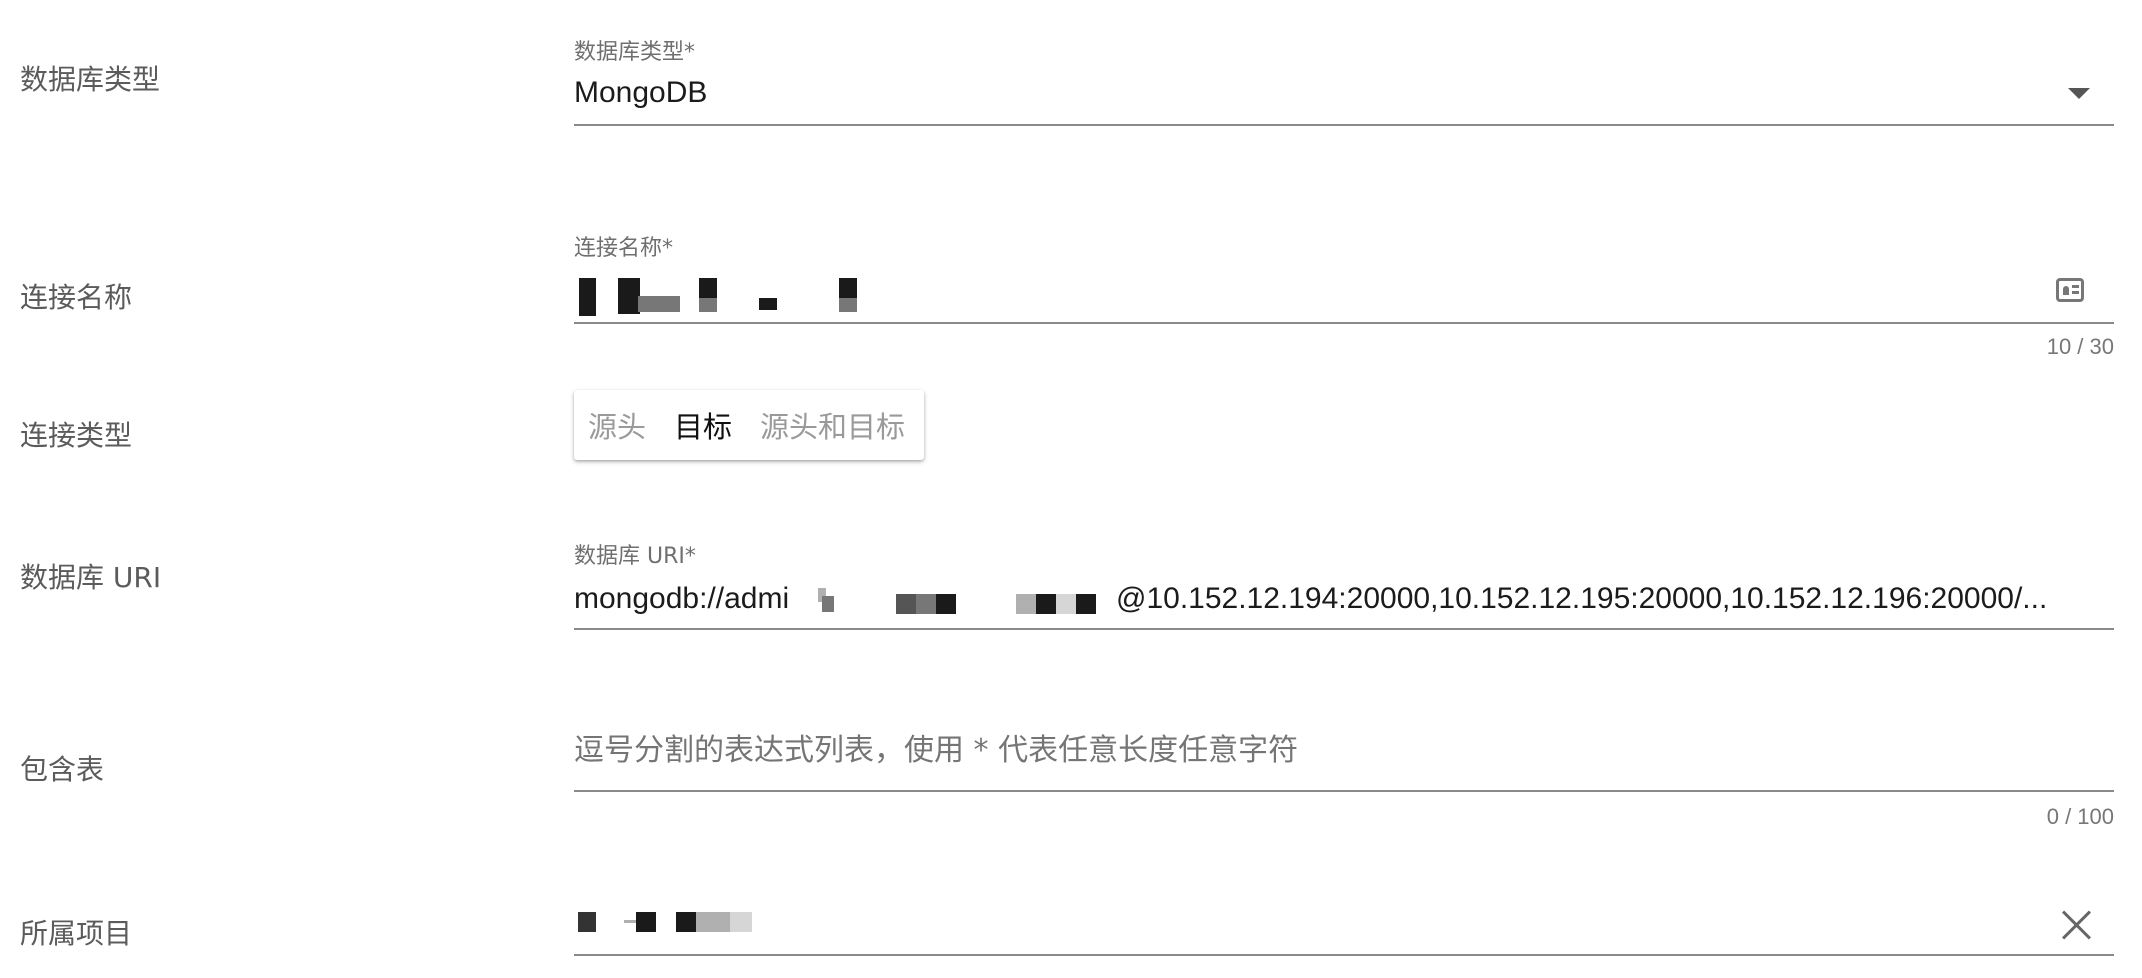 The height and width of the screenshot is (978, 2142). Describe the element at coordinates (624, 248) in the screenshot. I see `conn-name-float-label: 连接名称*` at that location.